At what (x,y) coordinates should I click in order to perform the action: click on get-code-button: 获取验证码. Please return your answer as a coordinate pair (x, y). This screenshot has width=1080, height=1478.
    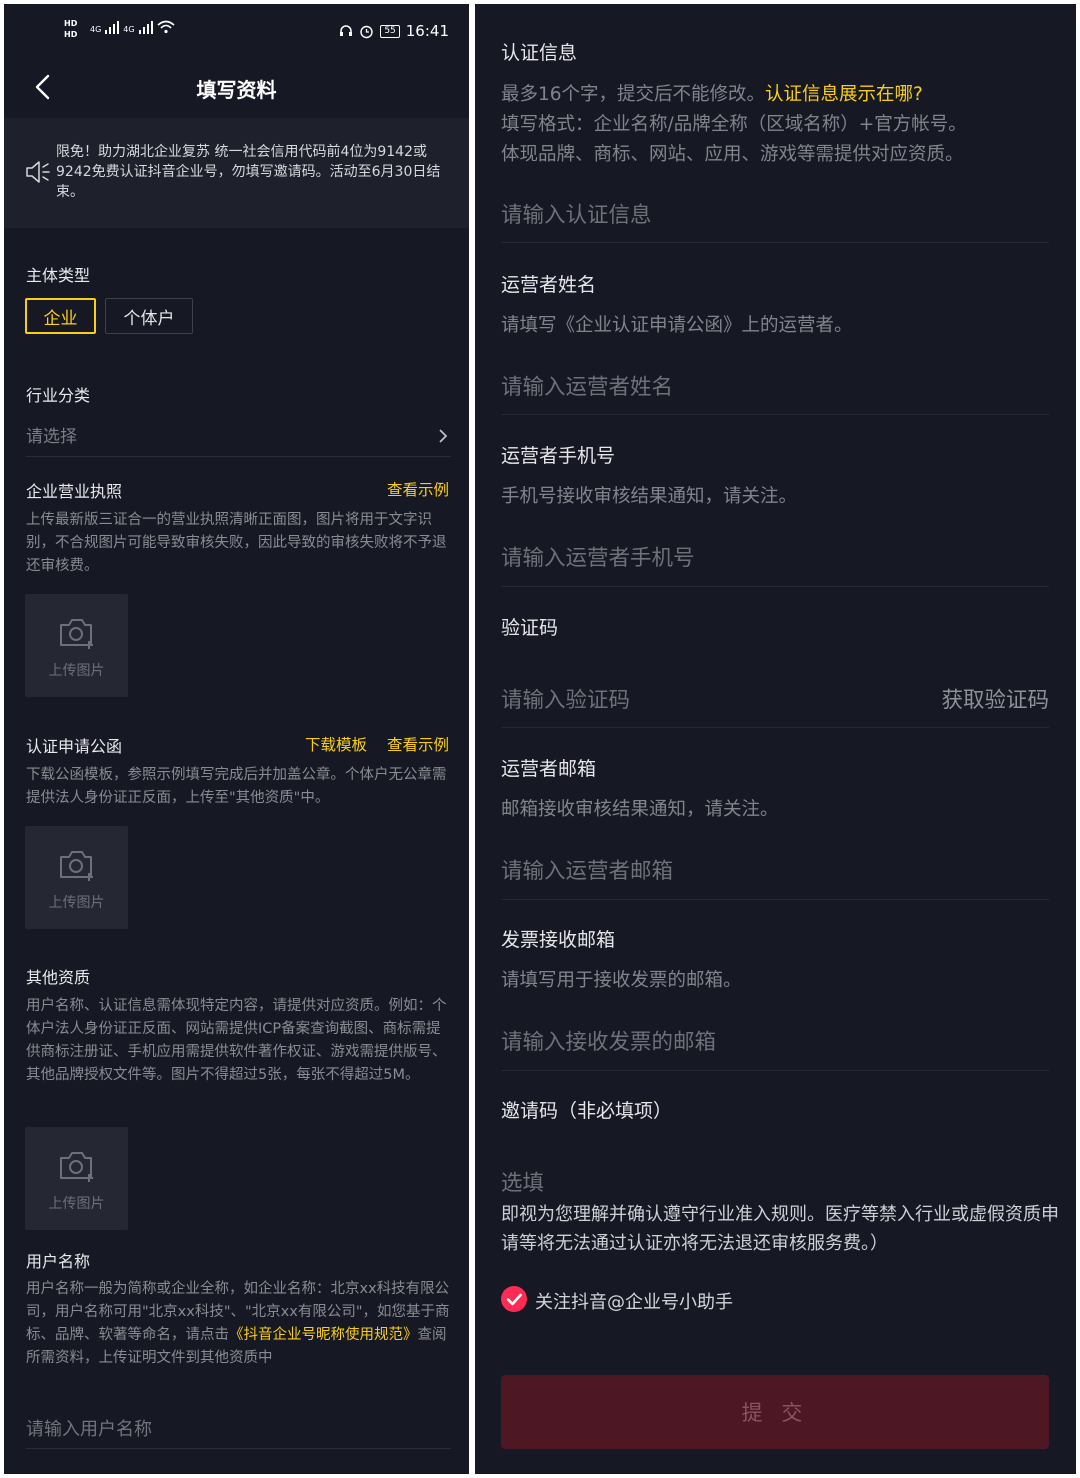
    Looking at the image, I should click on (995, 698).